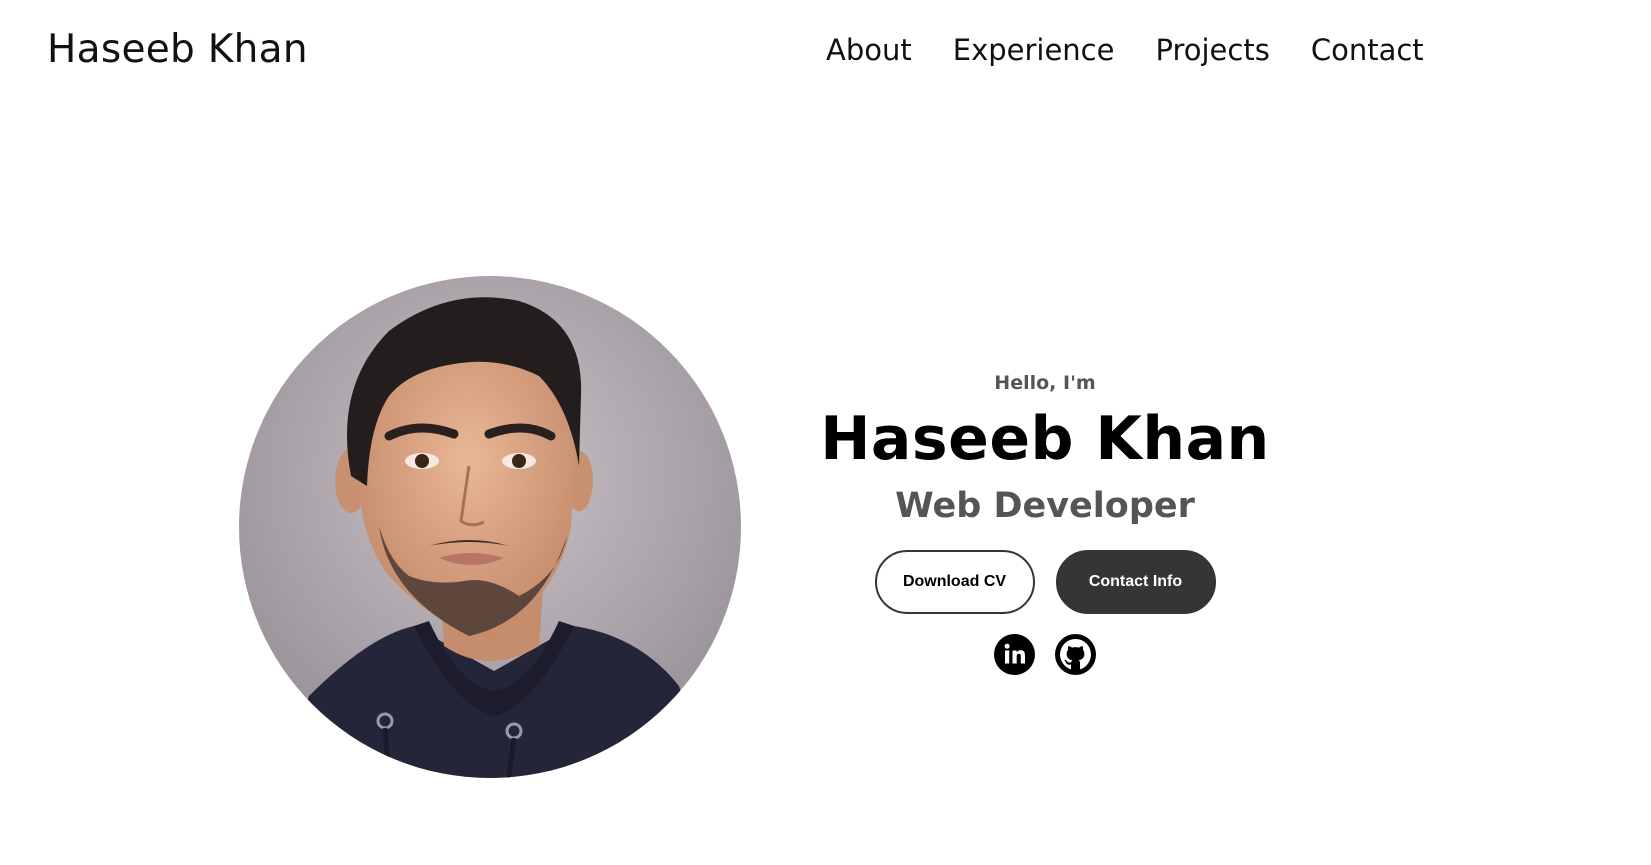 This screenshot has width=1651, height=865. I want to click on contact-info-button: Contact Info, so click(1135, 582).